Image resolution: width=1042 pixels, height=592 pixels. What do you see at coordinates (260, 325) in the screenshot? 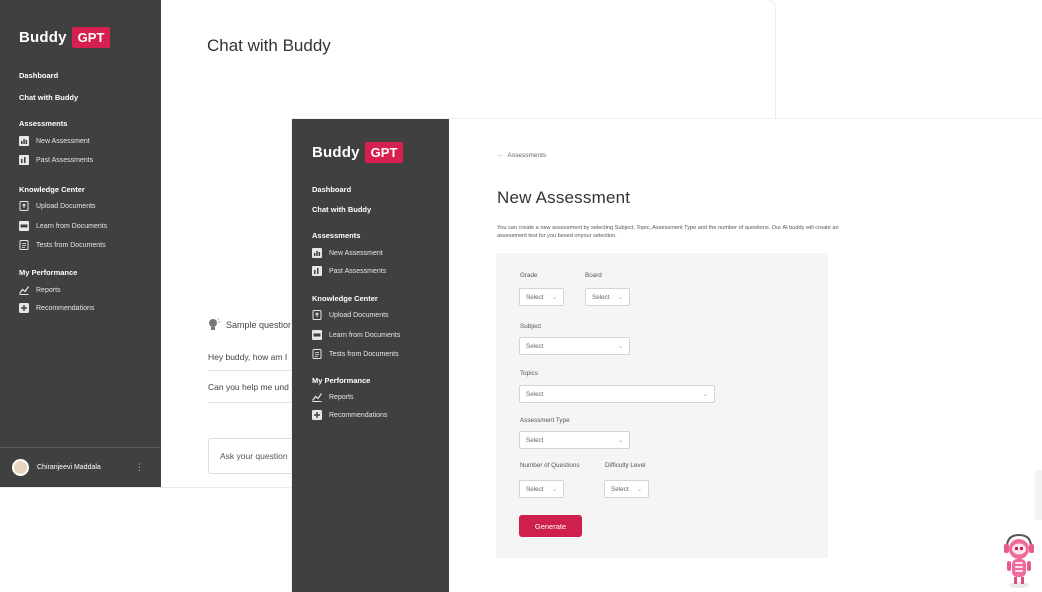
I see `sample-questions-label: Sample question` at bounding box center [260, 325].